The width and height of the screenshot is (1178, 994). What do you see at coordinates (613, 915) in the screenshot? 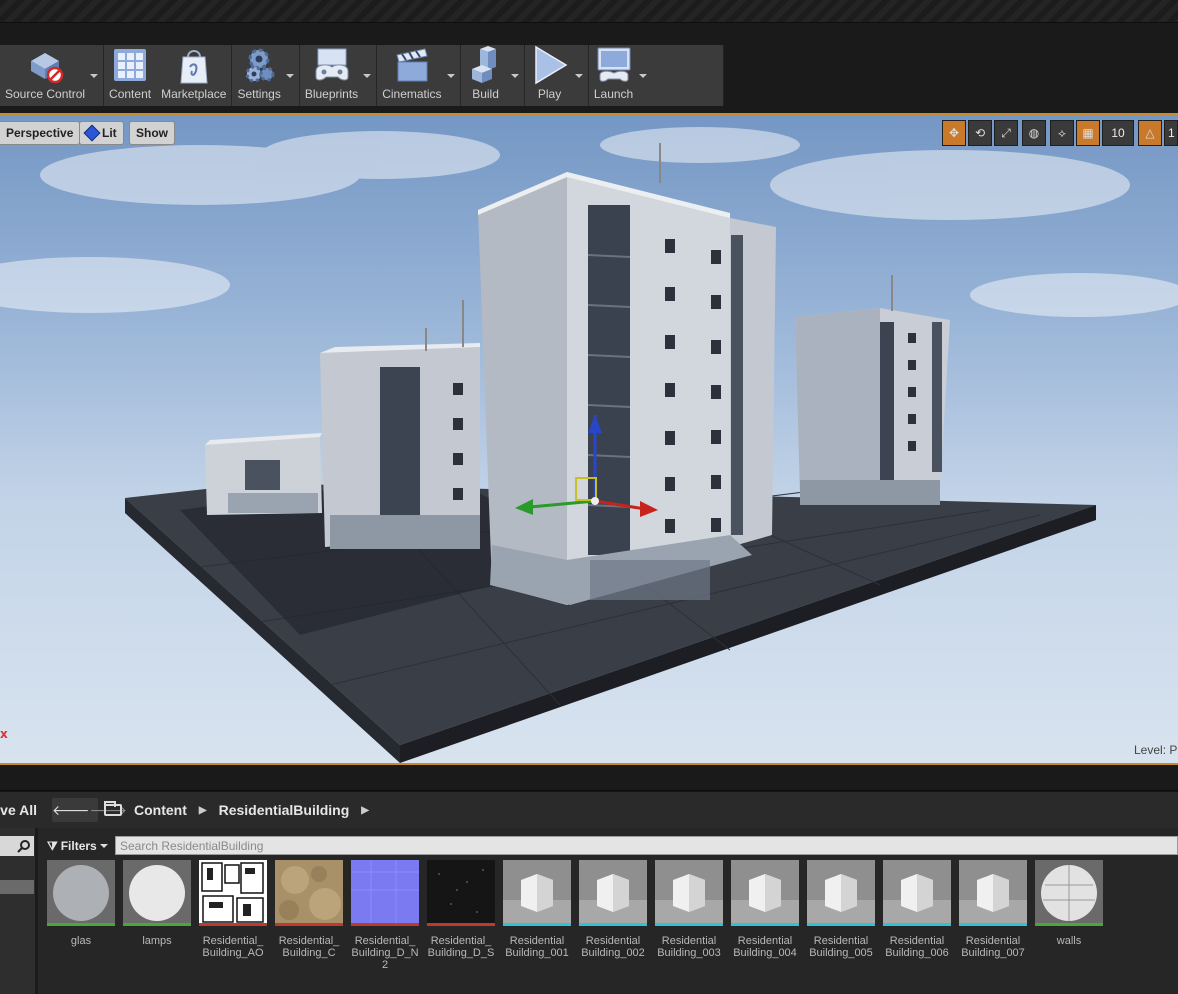
I see `asset-tile: Residential Building_002` at bounding box center [613, 915].